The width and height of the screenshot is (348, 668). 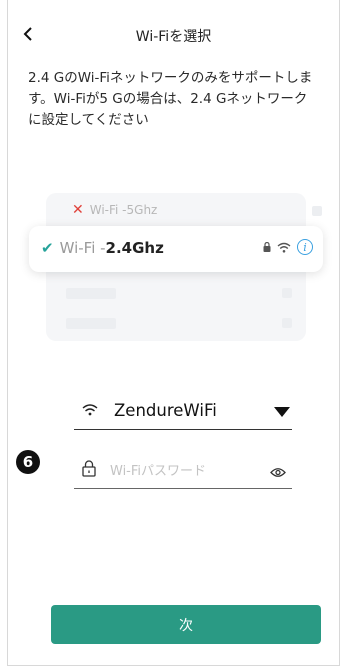 I want to click on eye-icon, so click(x=278, y=472).